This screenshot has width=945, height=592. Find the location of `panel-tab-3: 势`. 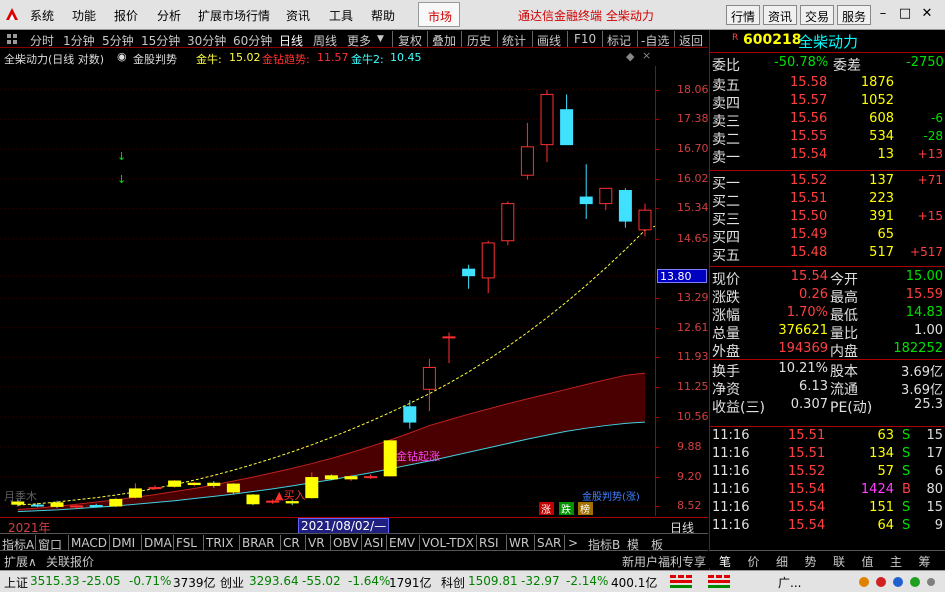

panel-tab-3: 势 is located at coordinates (811, 561).